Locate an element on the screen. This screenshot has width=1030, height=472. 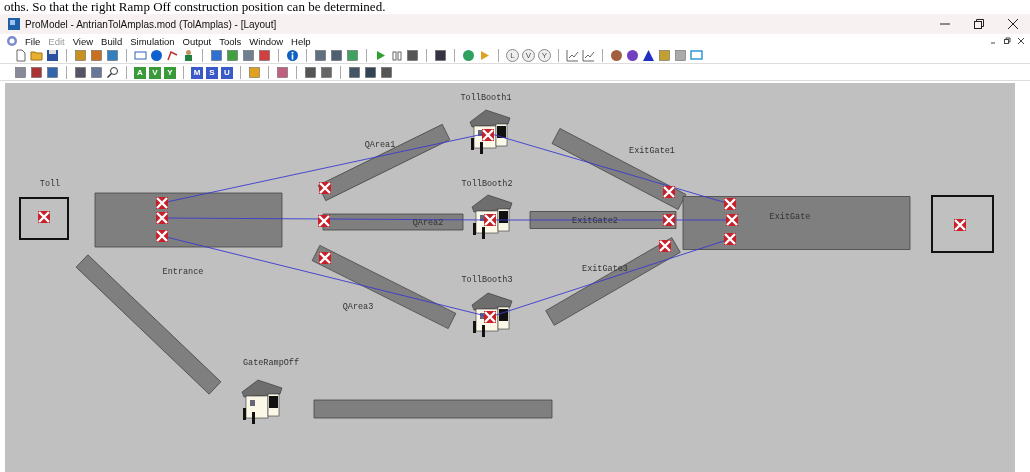
pause-icon is located at coordinates (396, 55).